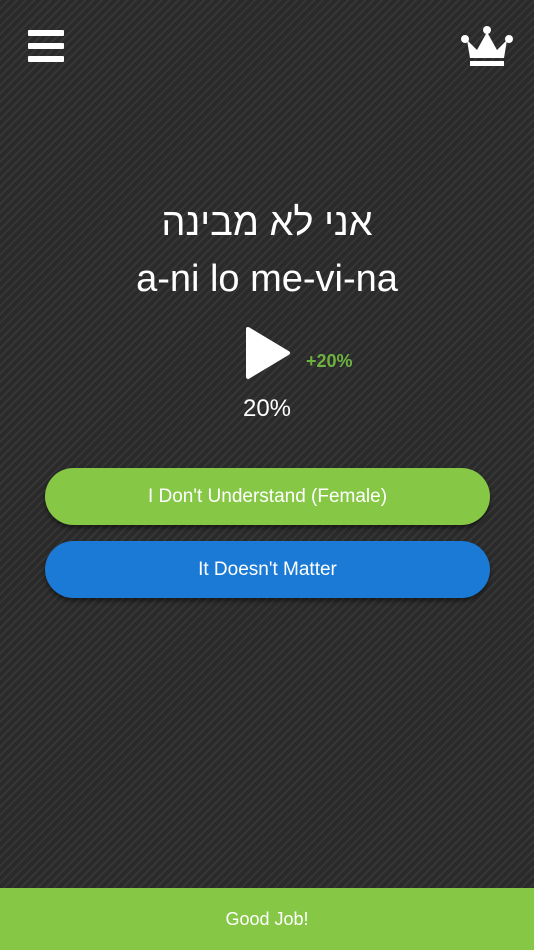 The image size is (534, 950). Describe the element at coordinates (267, 223) in the screenshot. I see `hebrew-phrase: אני לא מבינה` at that location.